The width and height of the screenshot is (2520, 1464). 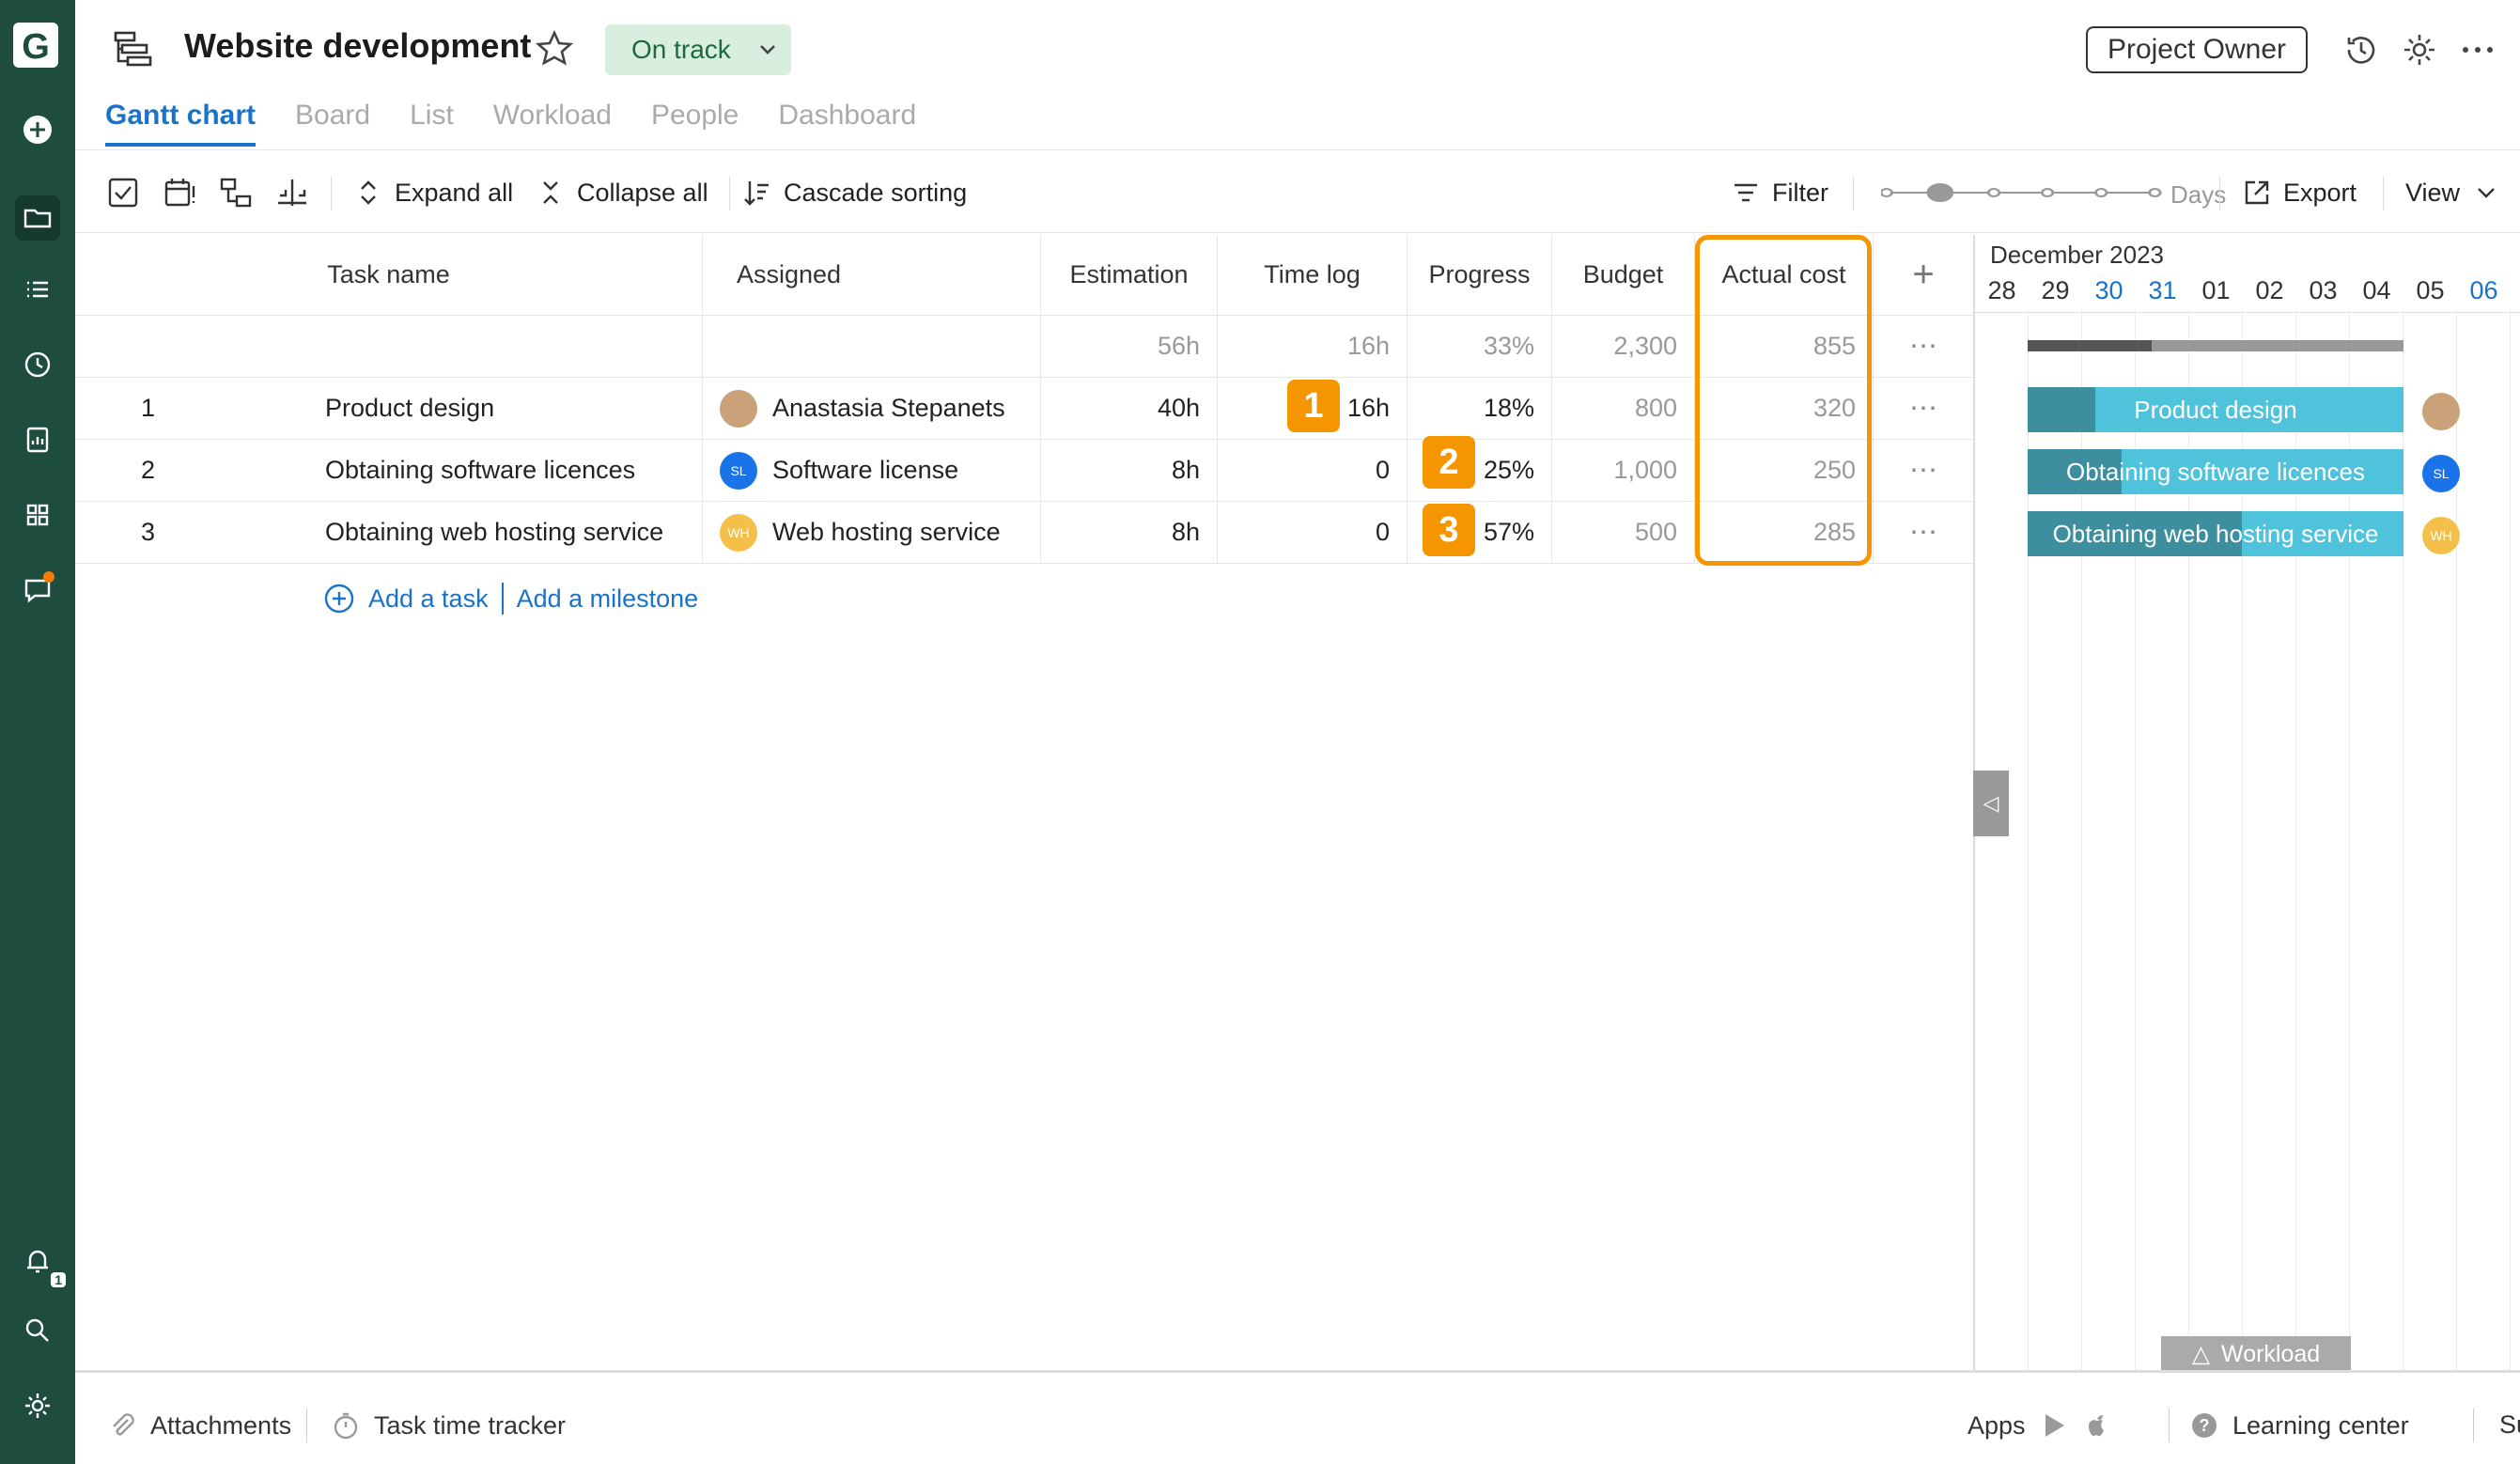 I want to click on notifications-bell-icon: 1, so click(x=40, y=1262).